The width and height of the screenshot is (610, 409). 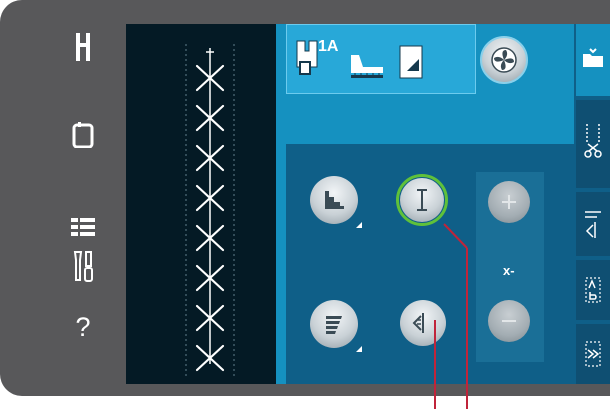 I want to click on plus-icon, so click(x=509, y=202).